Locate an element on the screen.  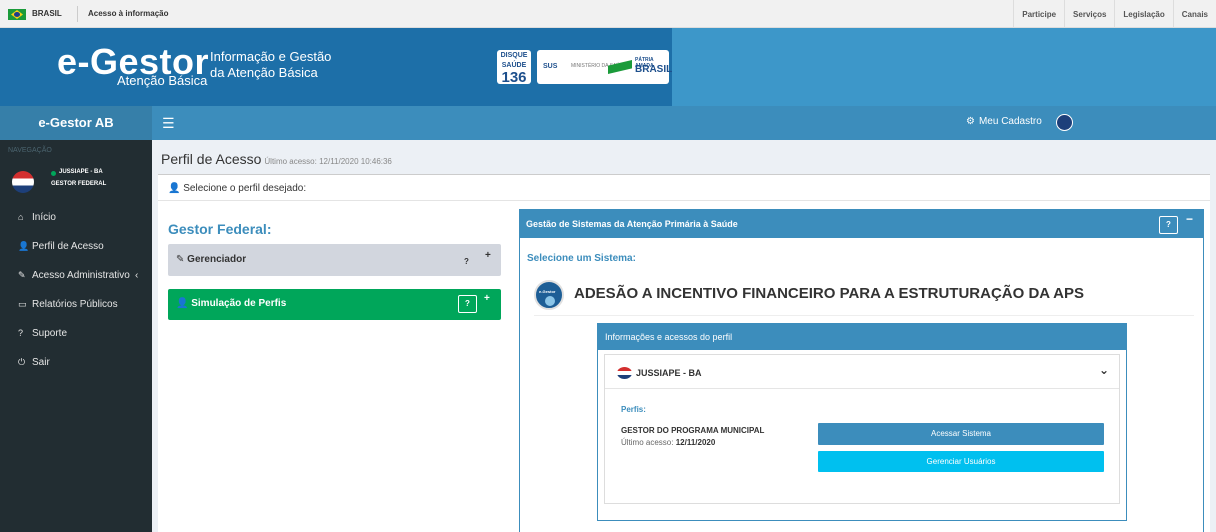
disque-saude-logo: DISQUE SAÚDE 136 is located at coordinates (514, 68).